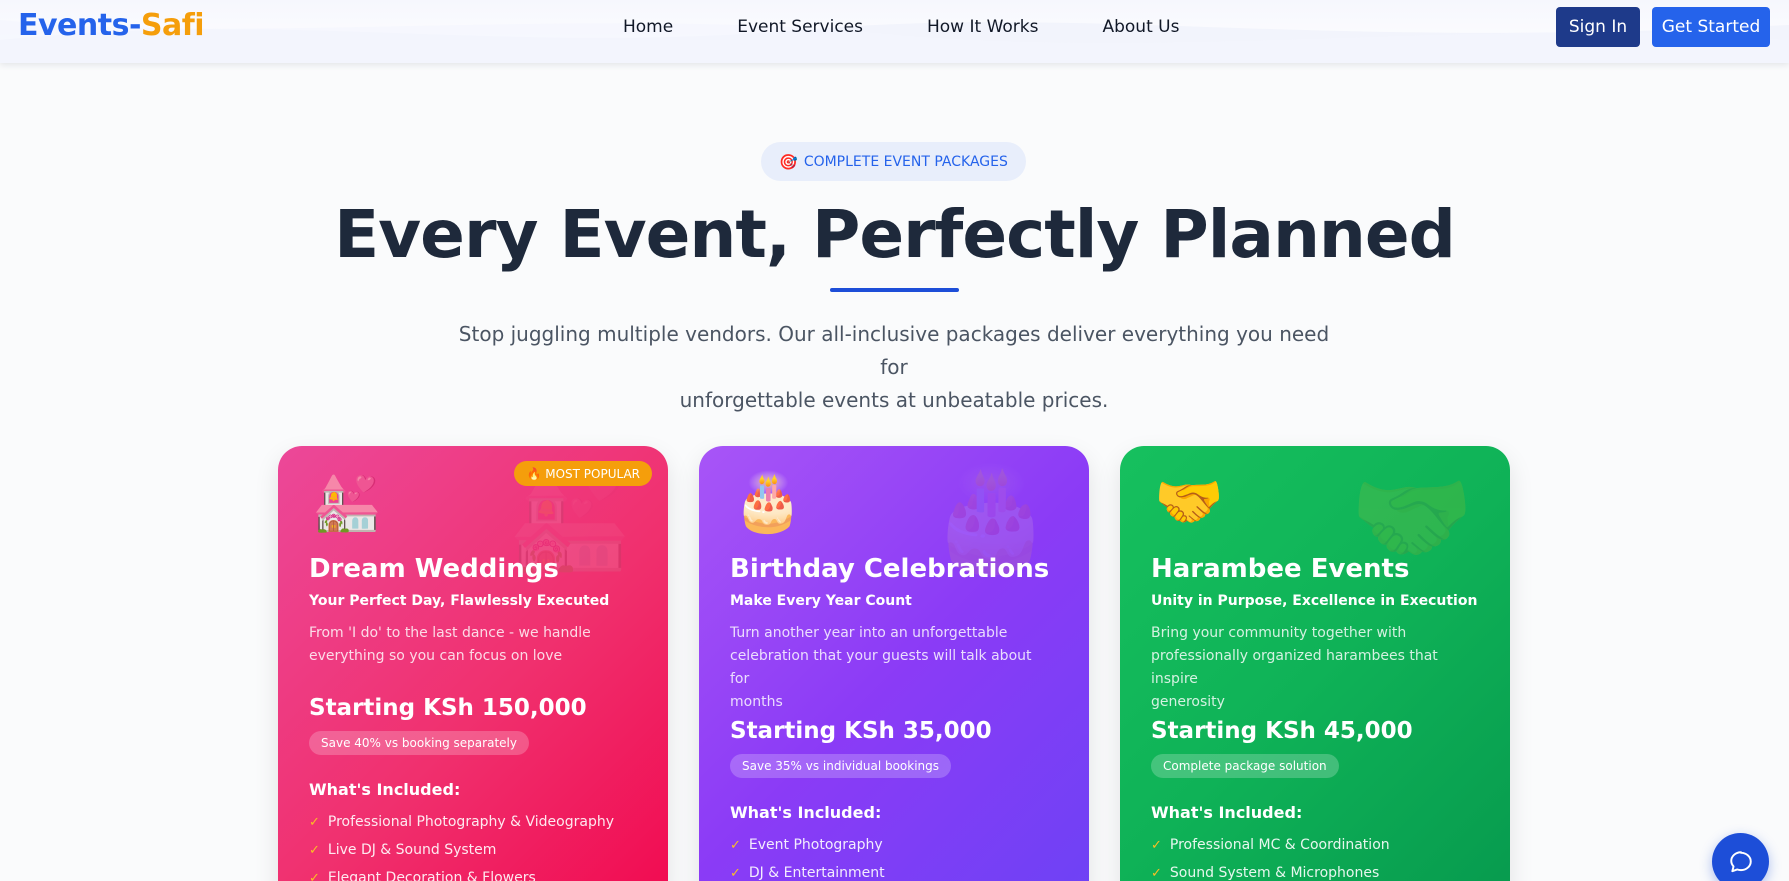  I want to click on nav-link-about-us: About Us, so click(1140, 27).